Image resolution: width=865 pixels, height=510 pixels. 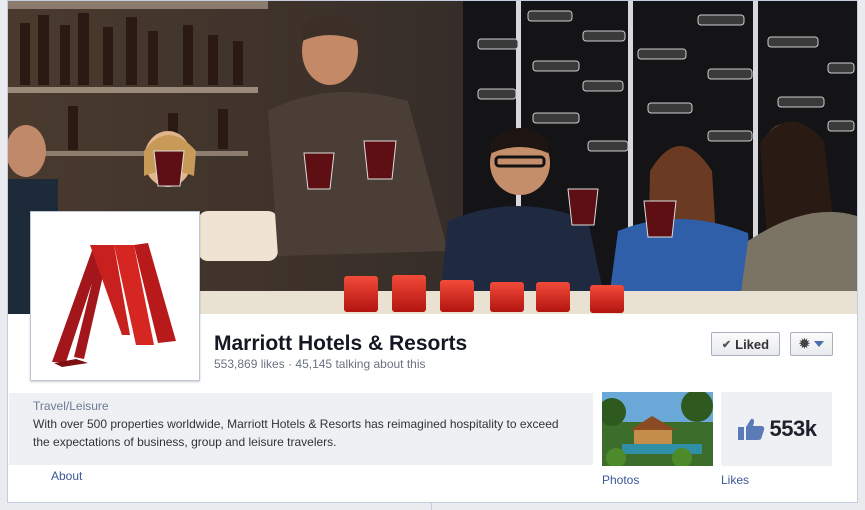 I want to click on likes-tile: 553k, so click(x=776, y=429).